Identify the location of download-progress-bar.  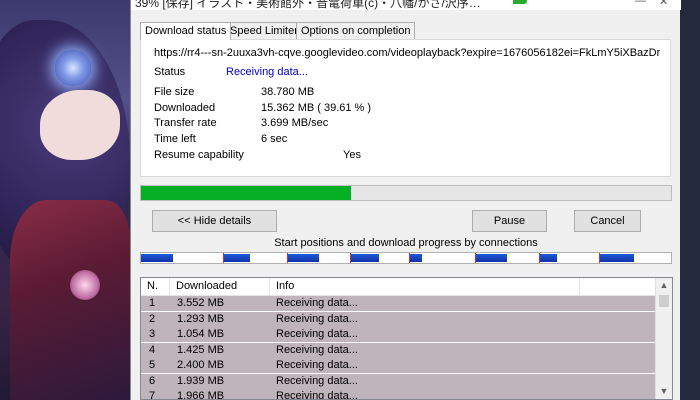
(406, 193).